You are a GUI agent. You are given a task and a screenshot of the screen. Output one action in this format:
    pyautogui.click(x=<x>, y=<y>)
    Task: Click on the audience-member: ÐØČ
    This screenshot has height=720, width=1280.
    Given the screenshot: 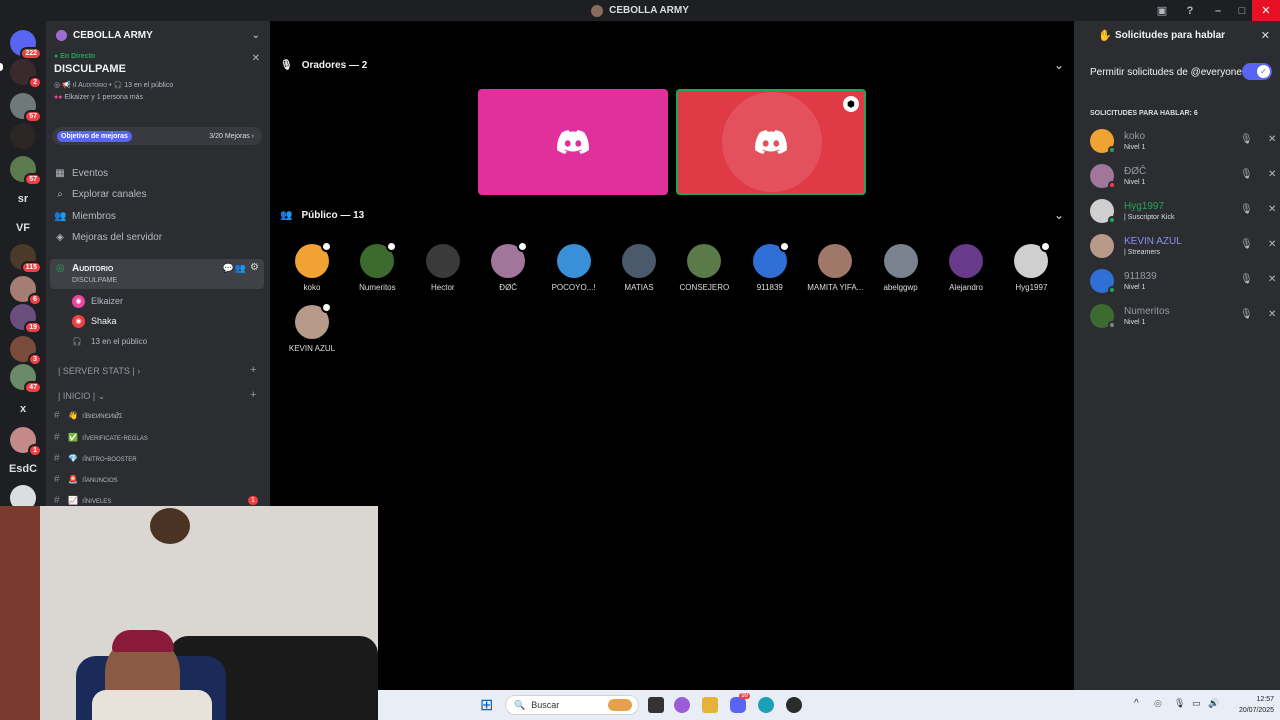 What is the action you would take?
    pyautogui.click(x=508, y=266)
    